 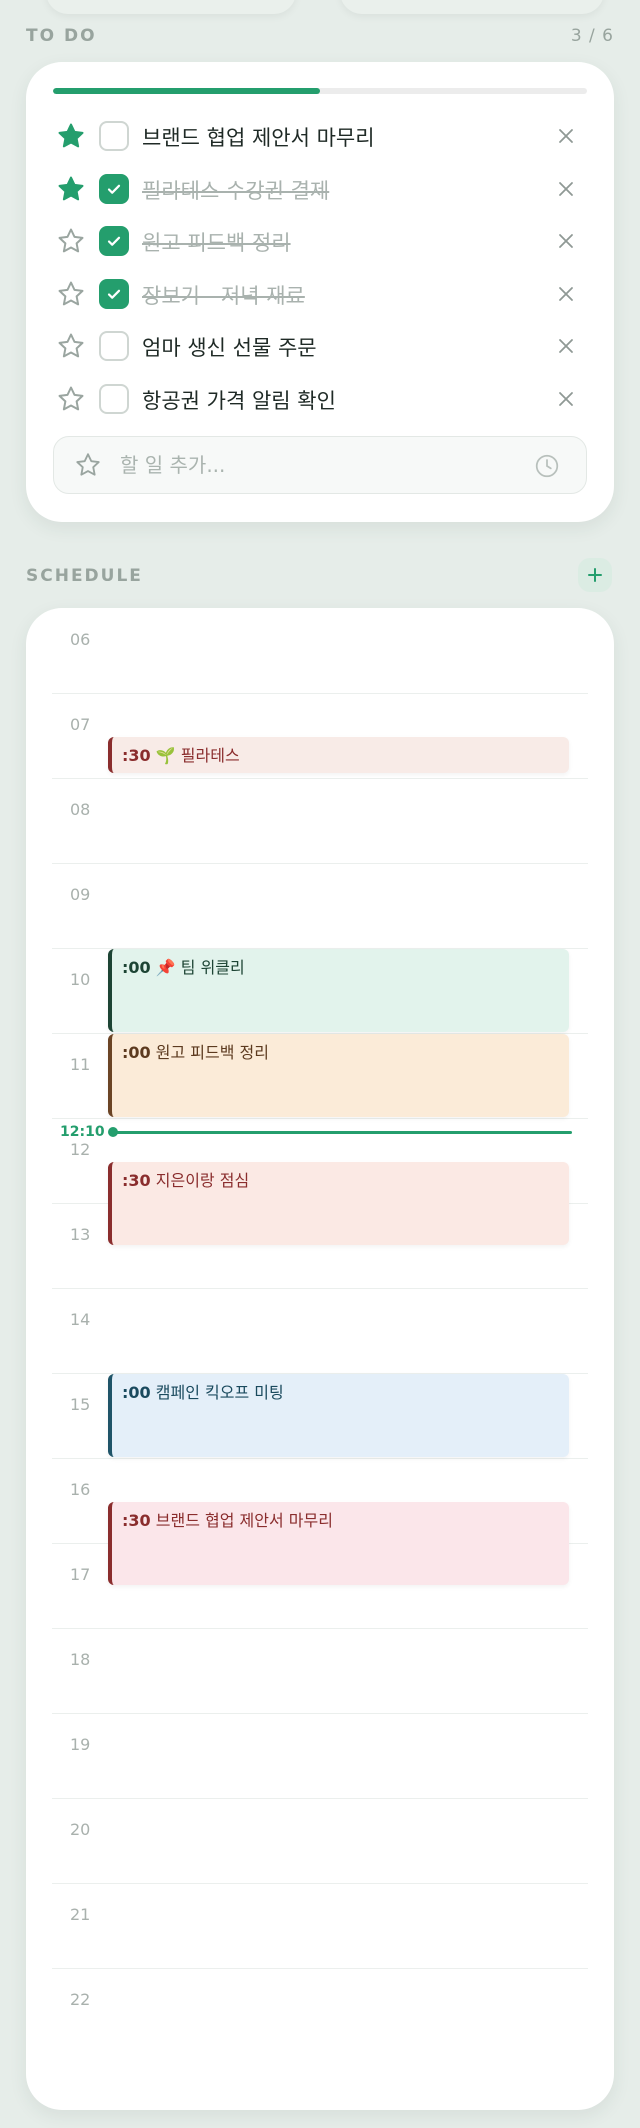 I want to click on todo-item: 필라테스 수강권 결제, so click(x=320, y=189).